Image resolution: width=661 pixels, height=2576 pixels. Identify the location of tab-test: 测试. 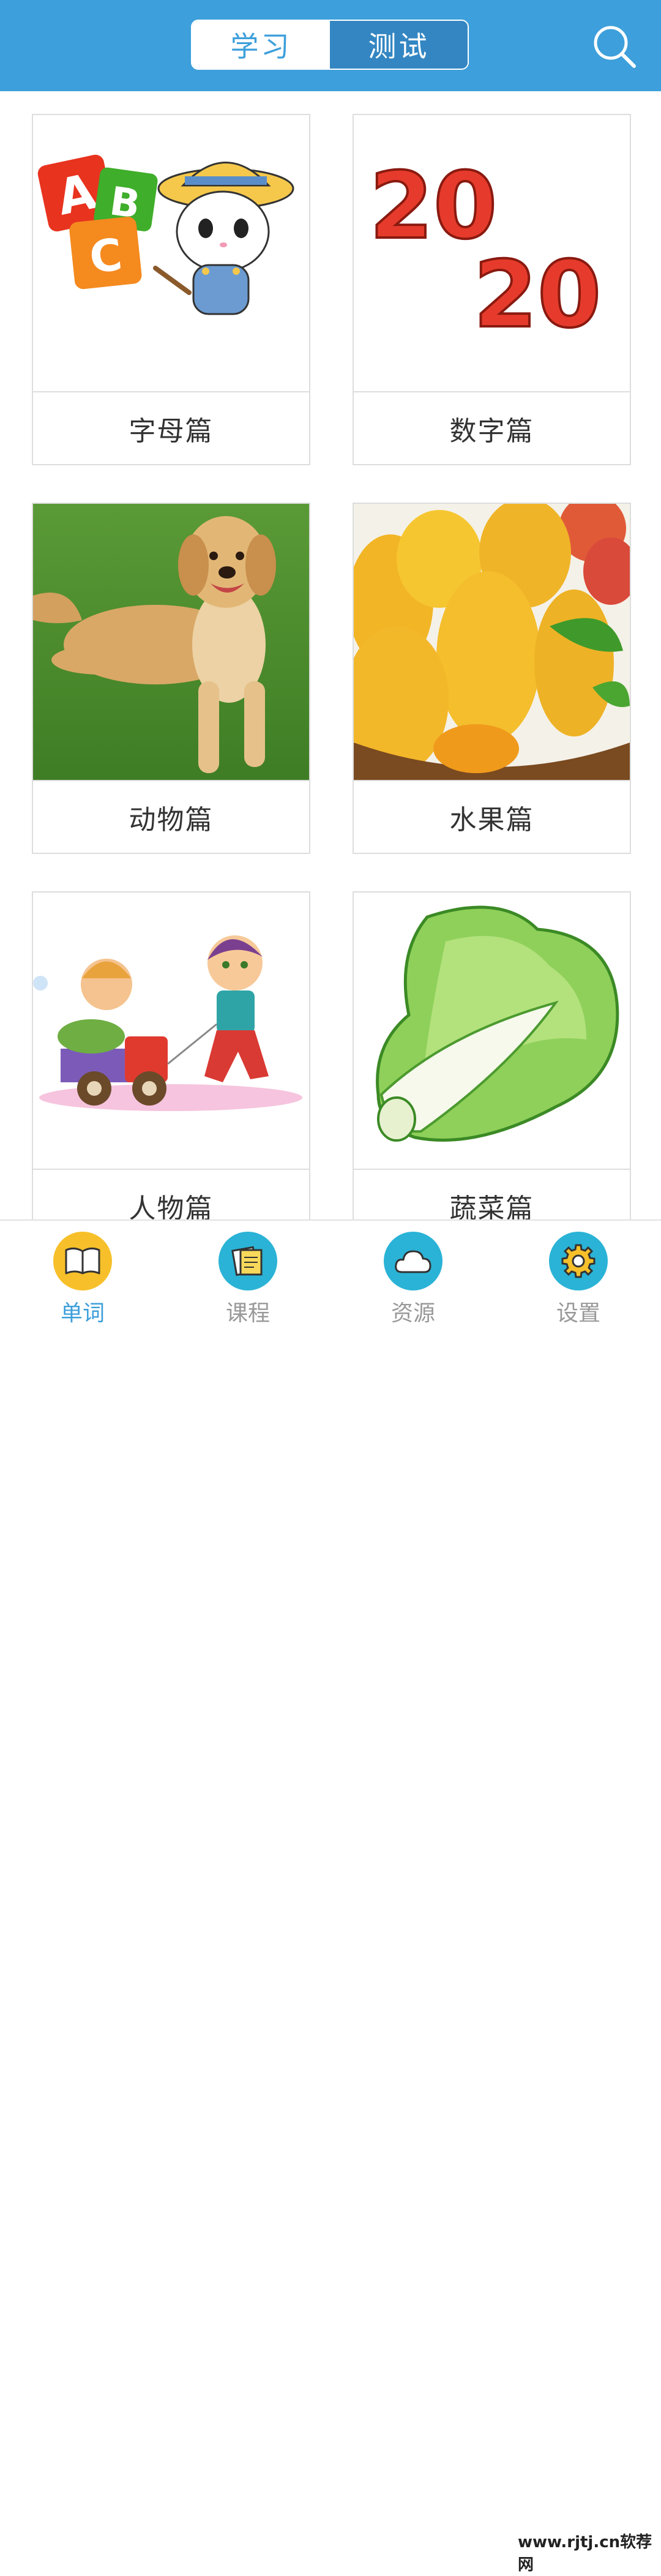
(399, 45).